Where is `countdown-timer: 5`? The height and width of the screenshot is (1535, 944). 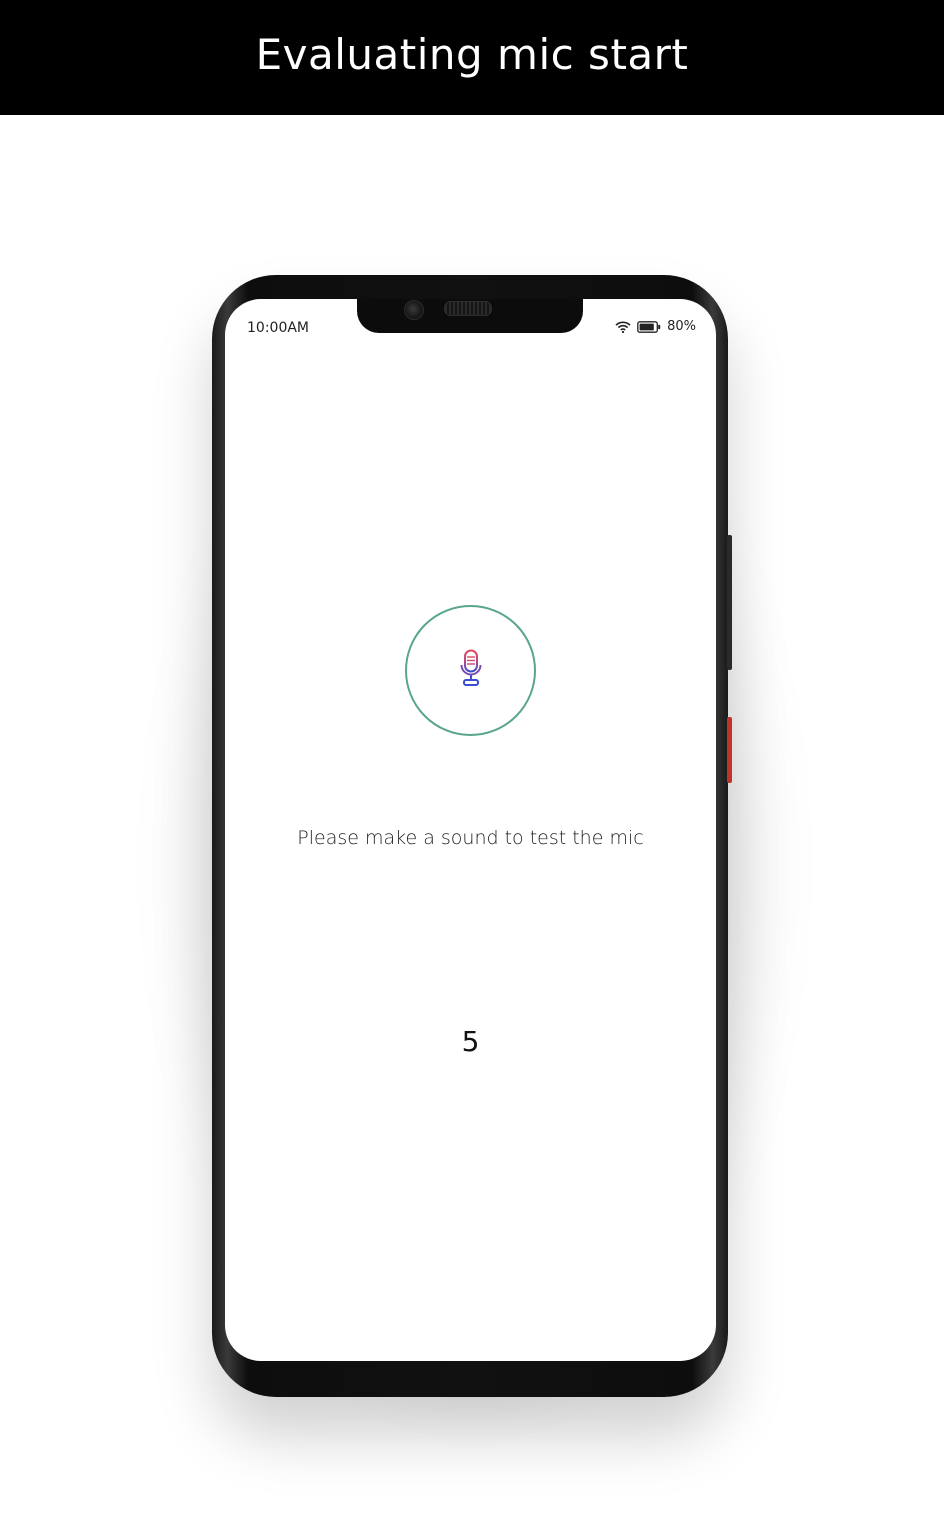
countdown-timer: 5 is located at coordinates (470, 1041).